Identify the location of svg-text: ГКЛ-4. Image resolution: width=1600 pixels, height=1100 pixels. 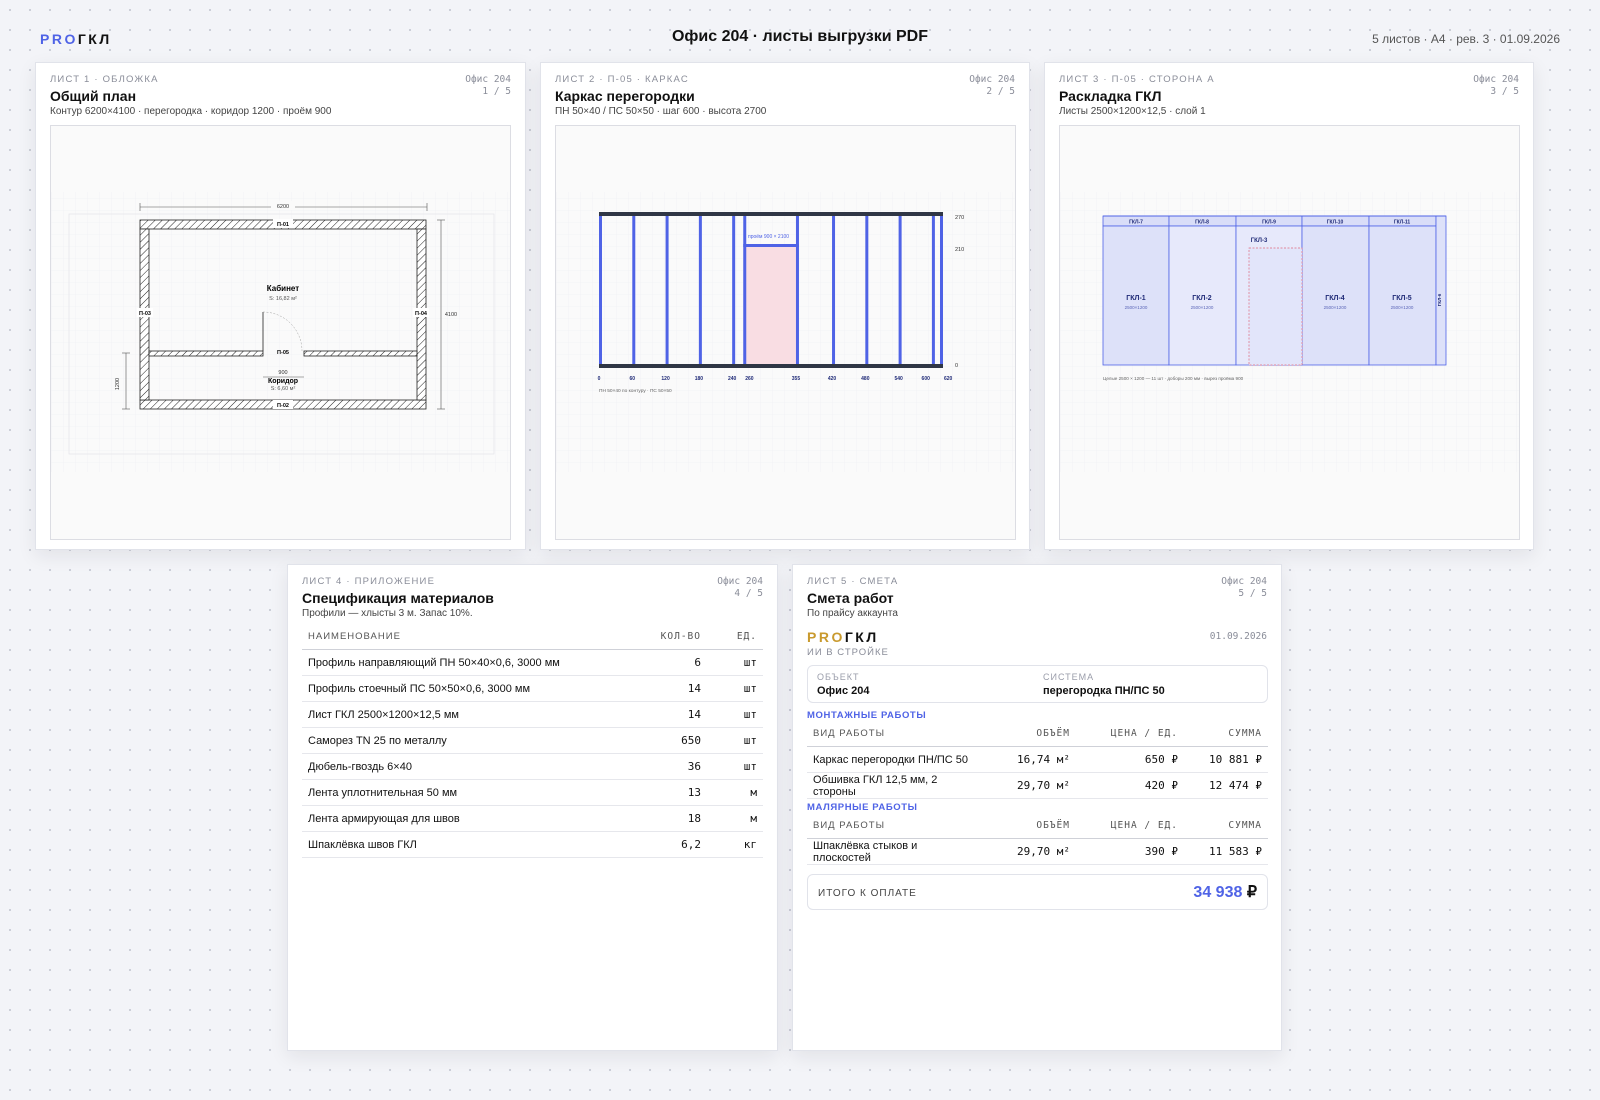
(1334, 298).